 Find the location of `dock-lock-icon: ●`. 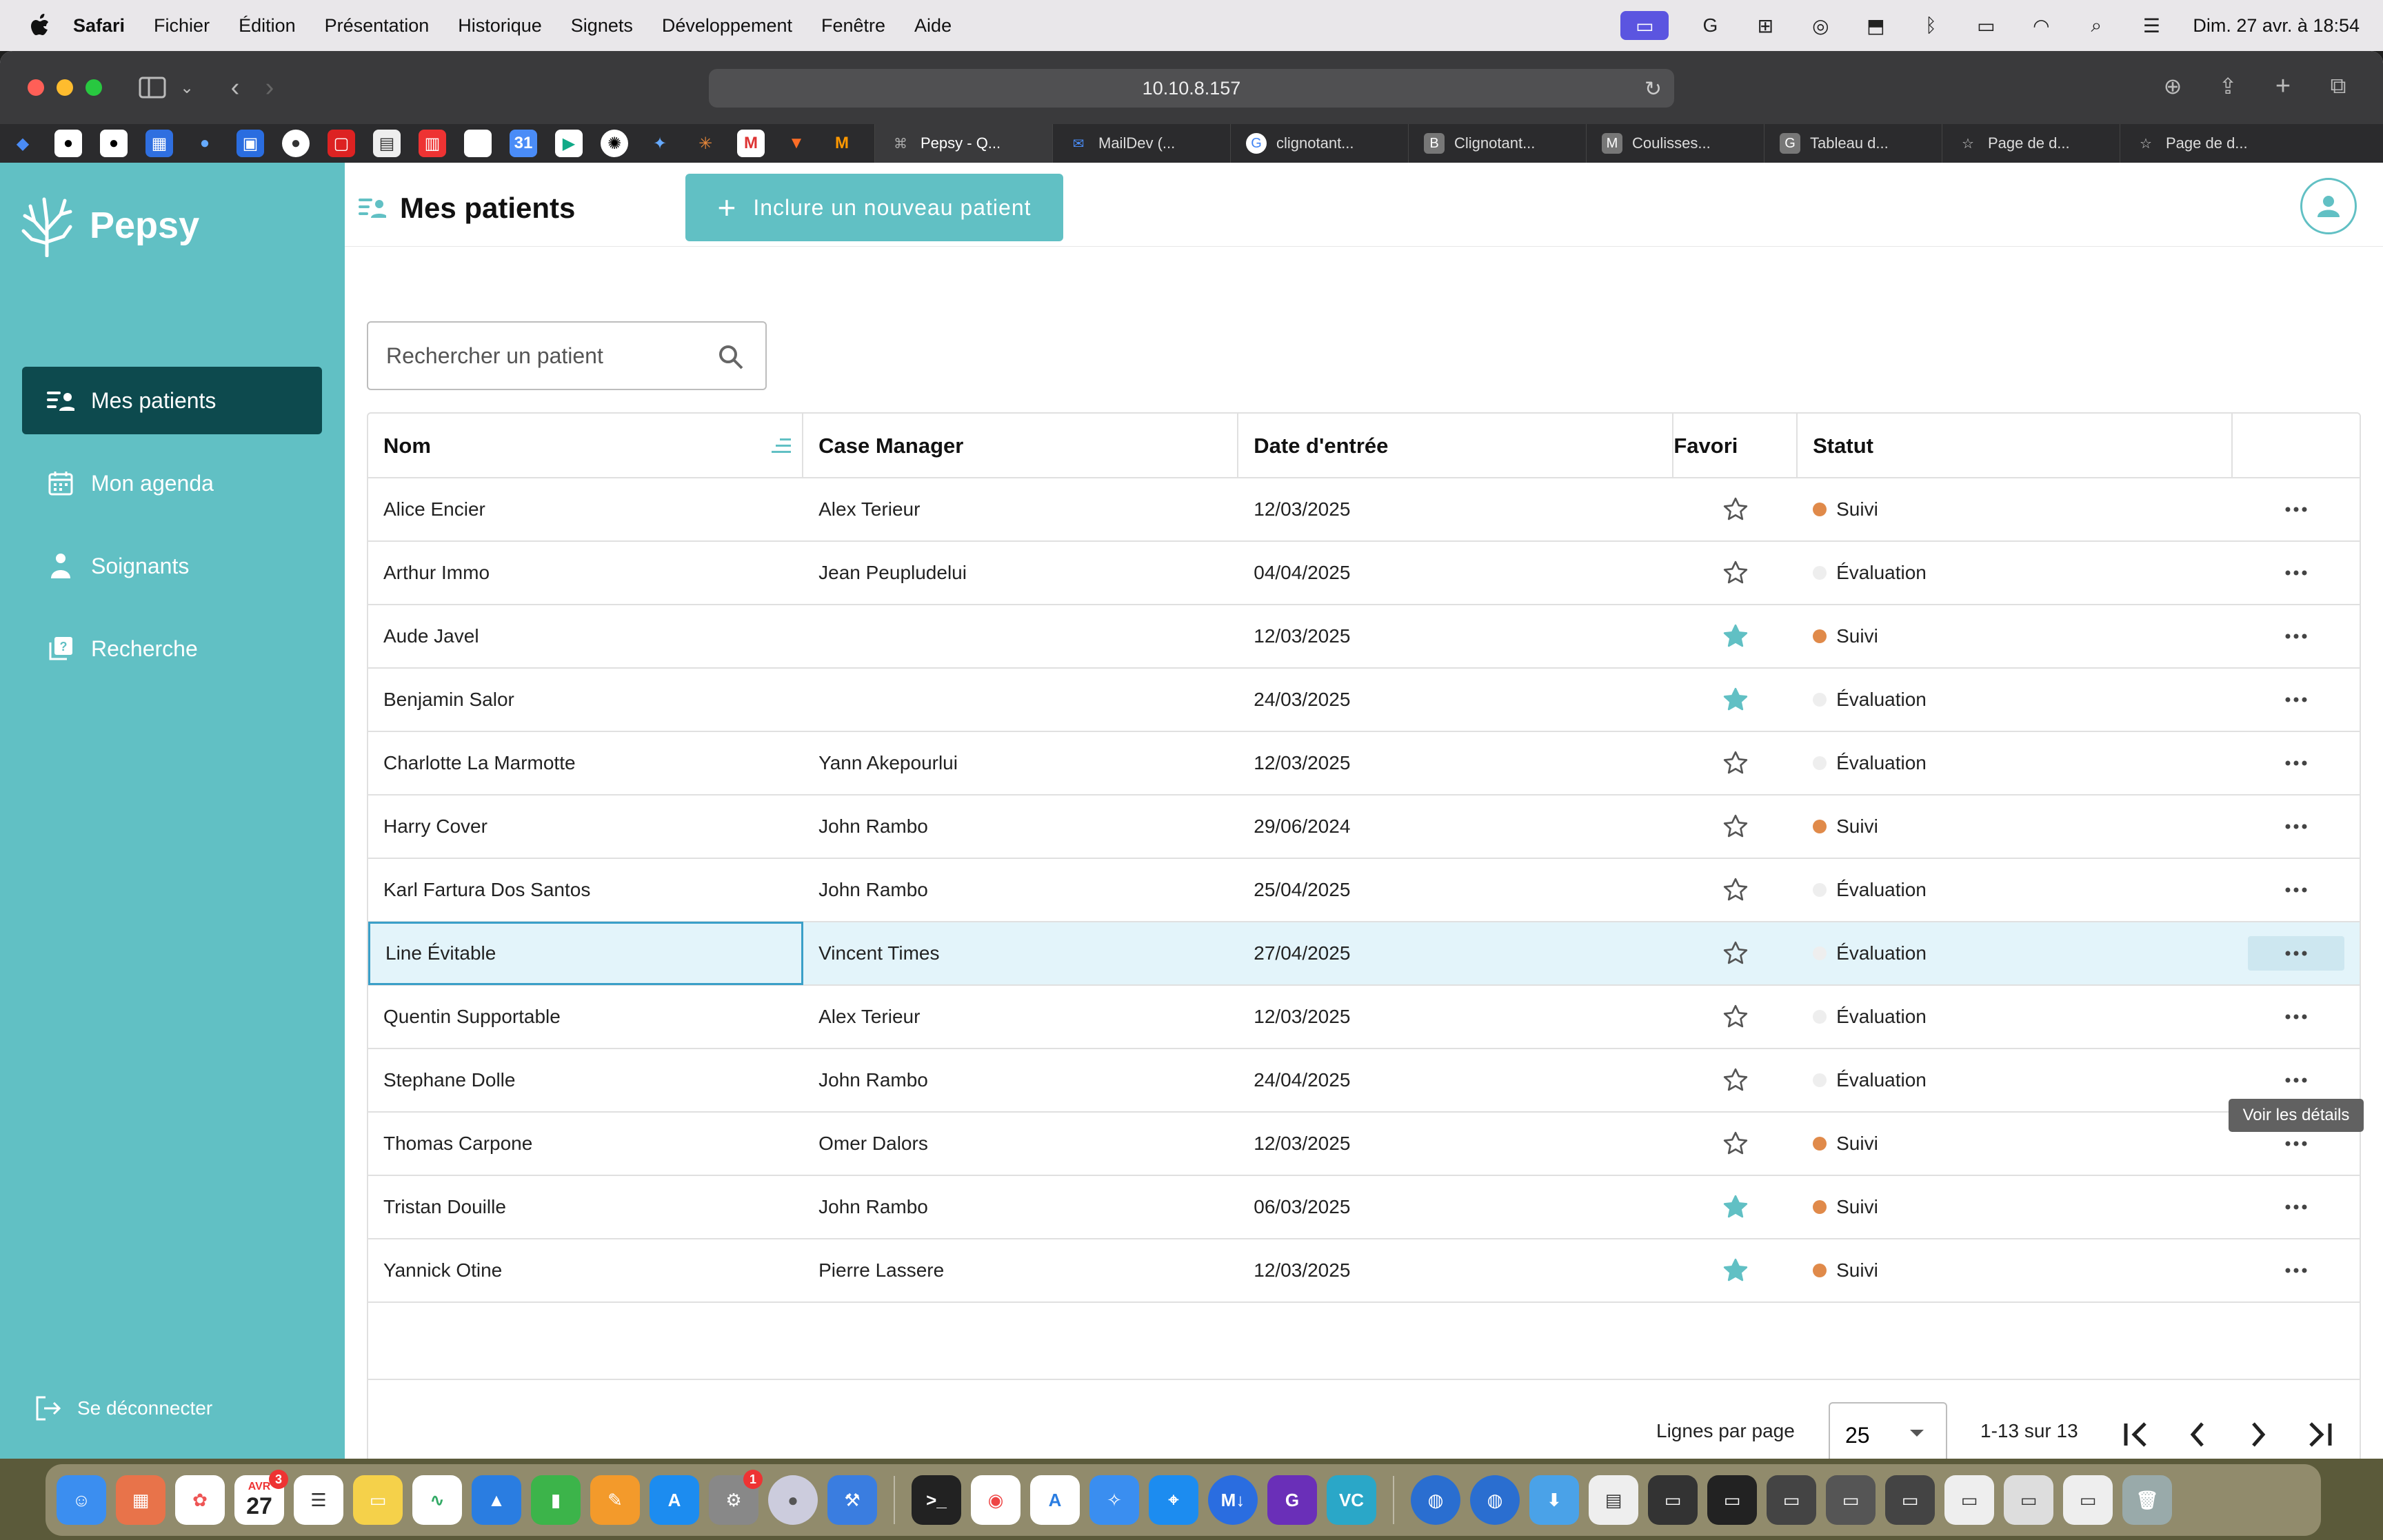

dock-lock-icon: ● is located at coordinates (793, 1500).